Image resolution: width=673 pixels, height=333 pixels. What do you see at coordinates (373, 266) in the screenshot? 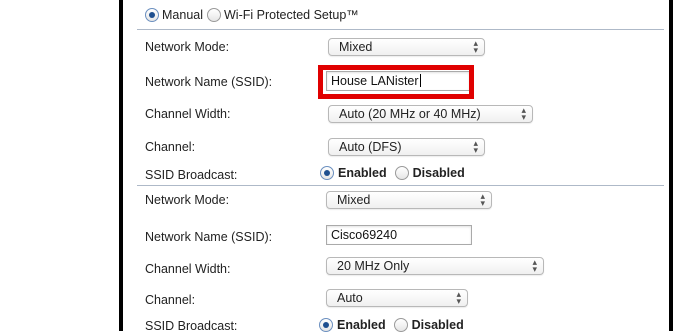
I see `channel-width-value: 20 MHz Only` at bounding box center [373, 266].